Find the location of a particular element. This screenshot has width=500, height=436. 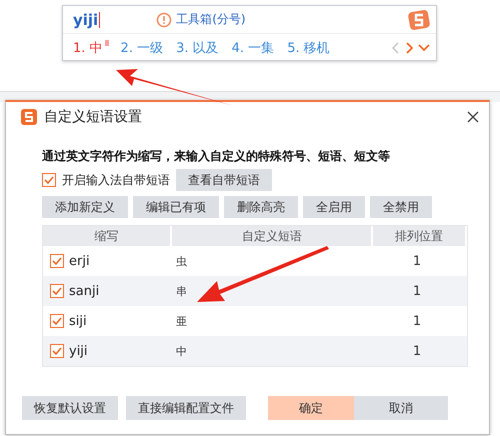

toolbar-button: 添加新定义 is located at coordinates (85, 207).